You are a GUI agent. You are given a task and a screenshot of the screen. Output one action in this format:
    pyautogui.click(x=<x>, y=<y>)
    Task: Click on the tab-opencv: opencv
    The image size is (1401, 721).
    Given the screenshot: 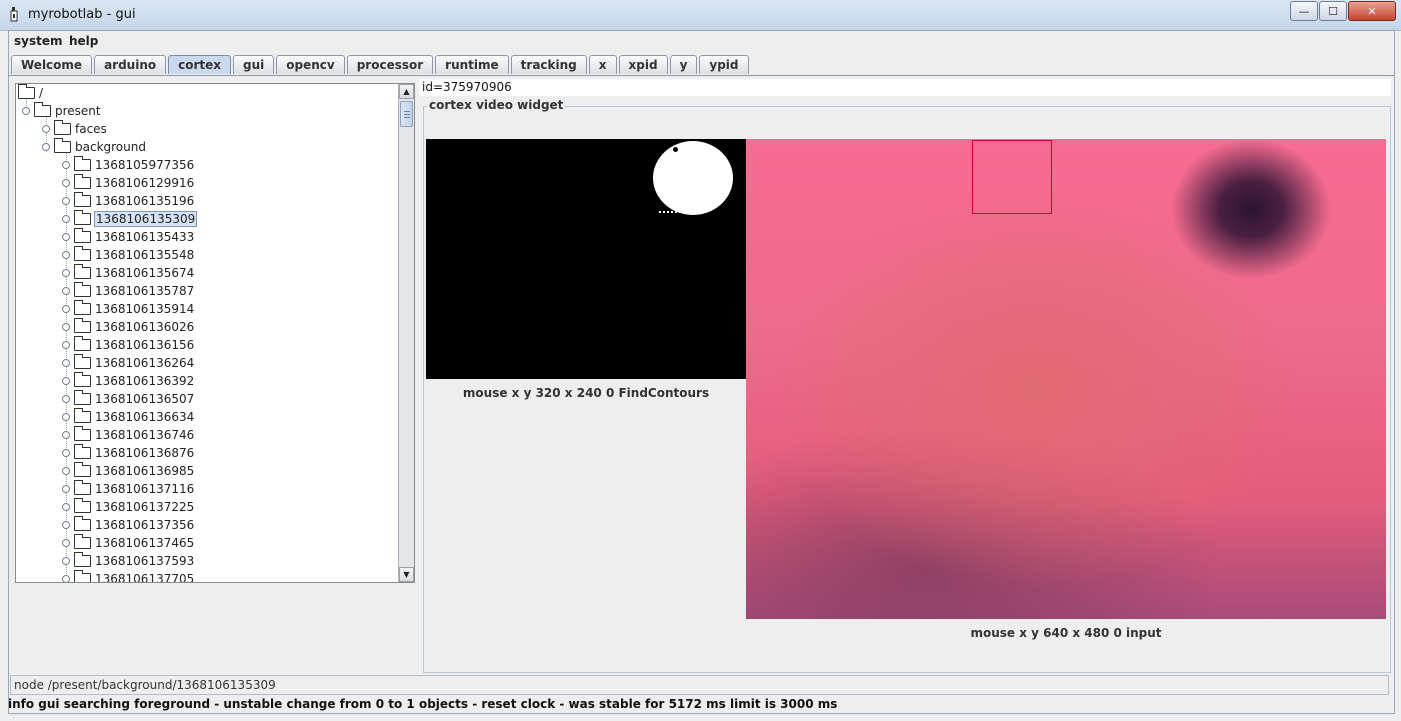 What is the action you would take?
    pyautogui.click(x=310, y=64)
    